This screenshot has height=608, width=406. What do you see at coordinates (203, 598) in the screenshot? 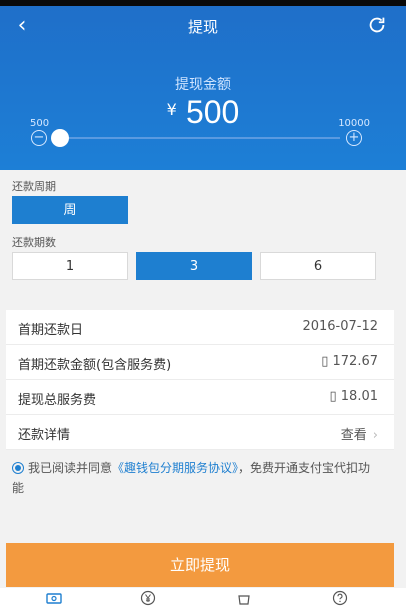
I see `tab-bar` at bounding box center [203, 598].